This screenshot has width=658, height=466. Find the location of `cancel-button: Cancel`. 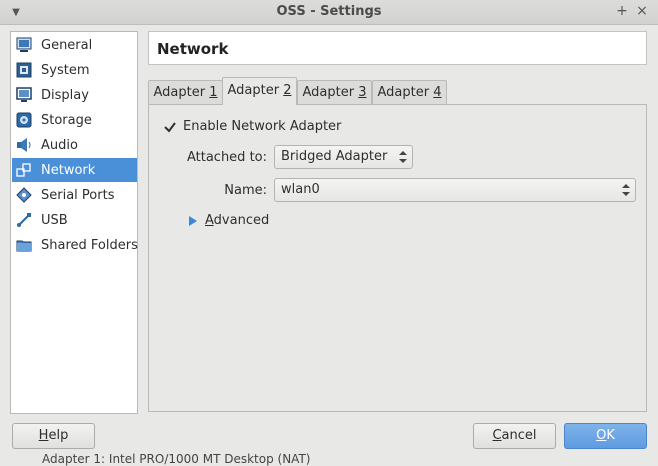

cancel-button: Cancel is located at coordinates (514, 436).